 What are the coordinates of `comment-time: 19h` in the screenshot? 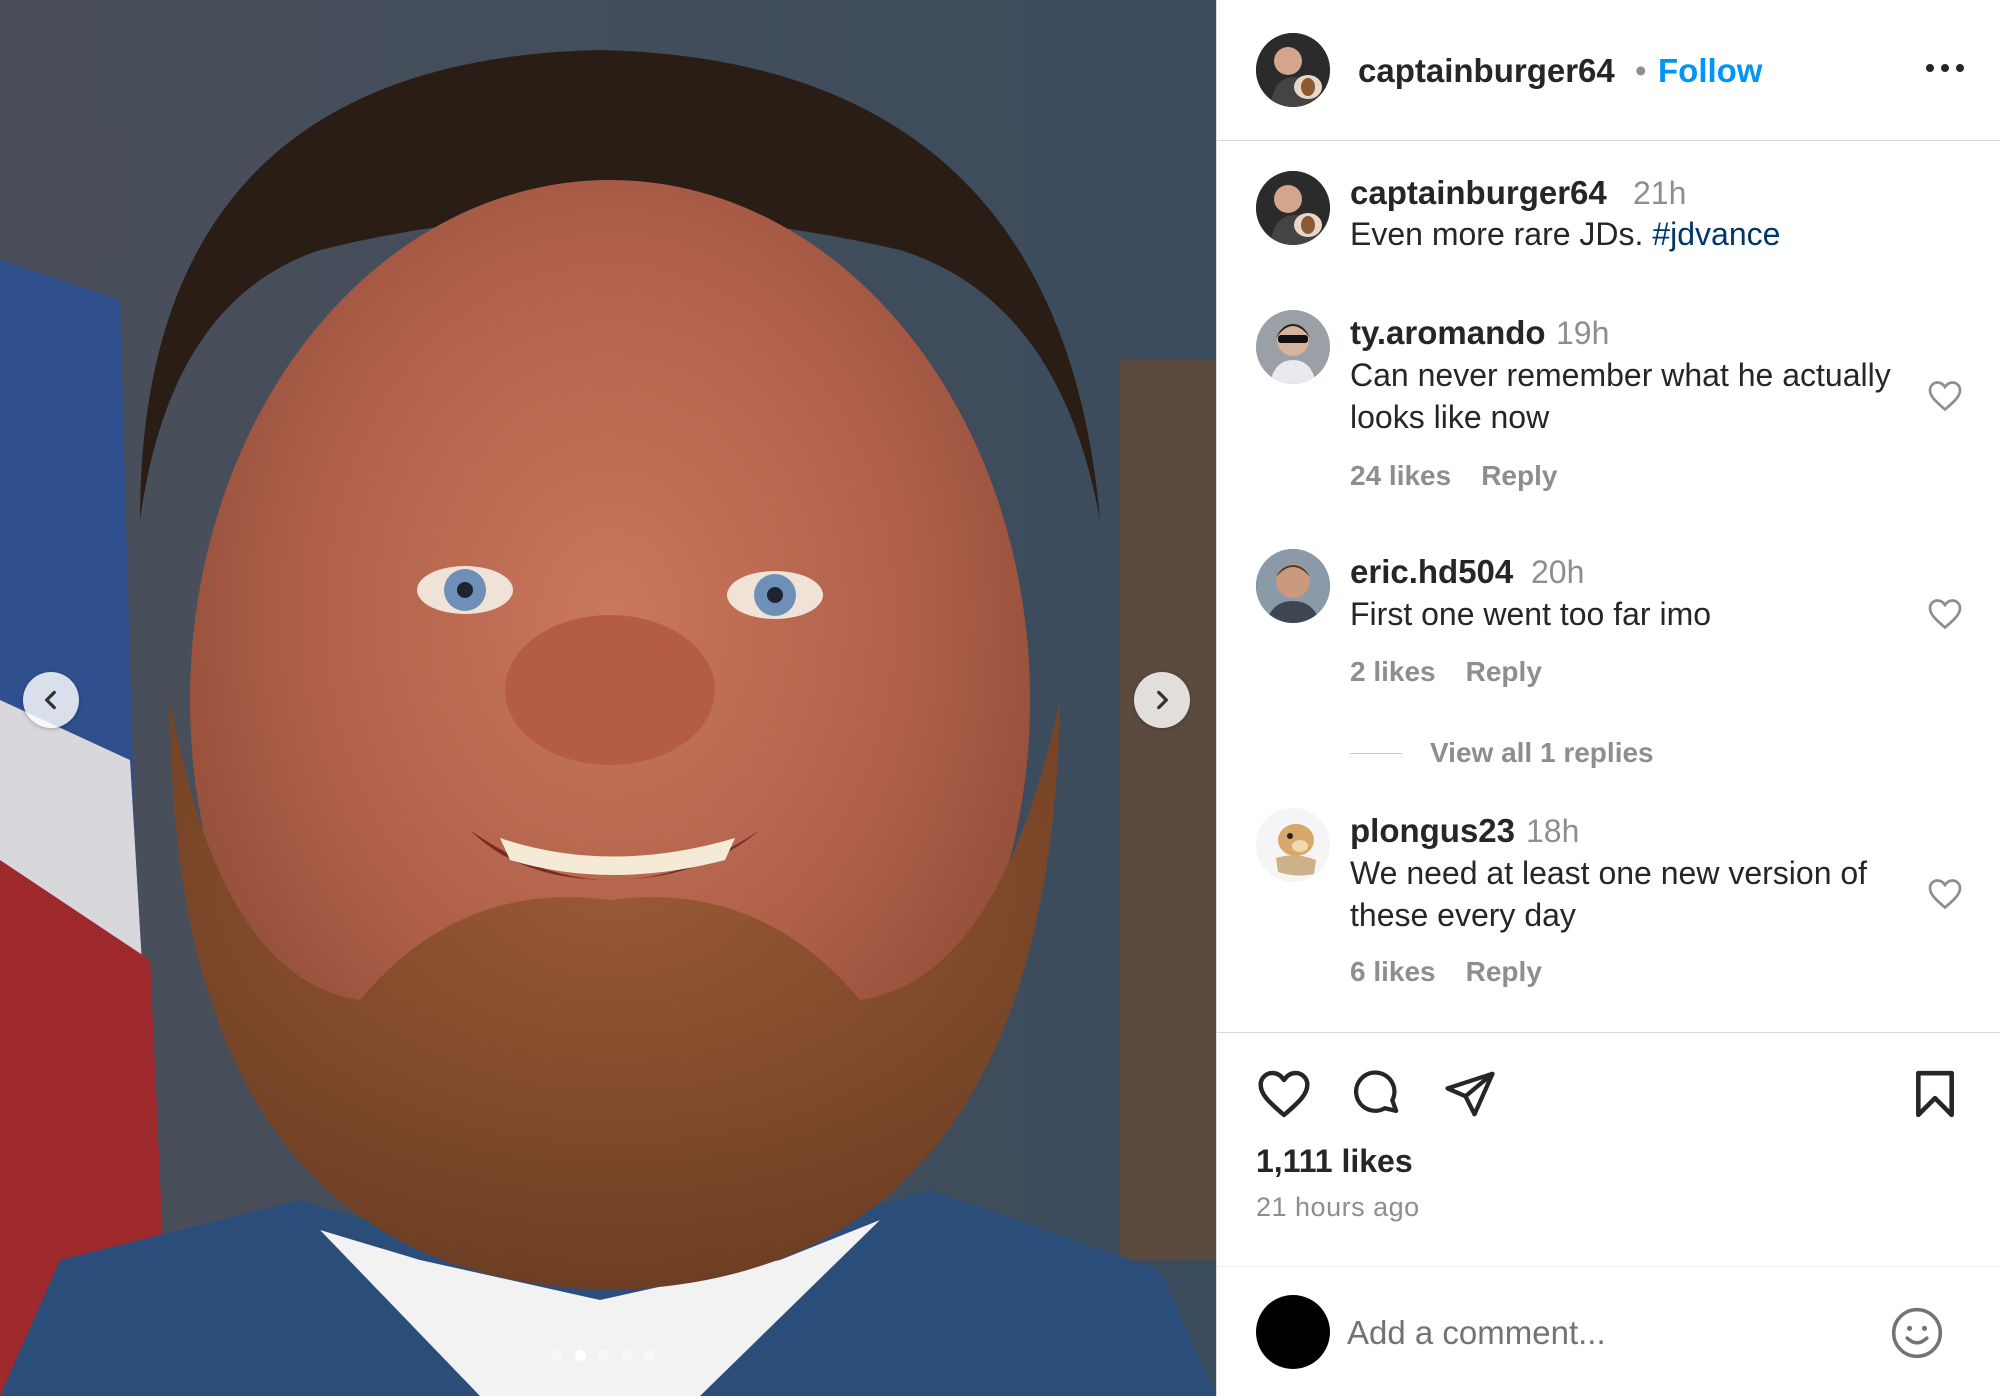 It's located at (1583, 333).